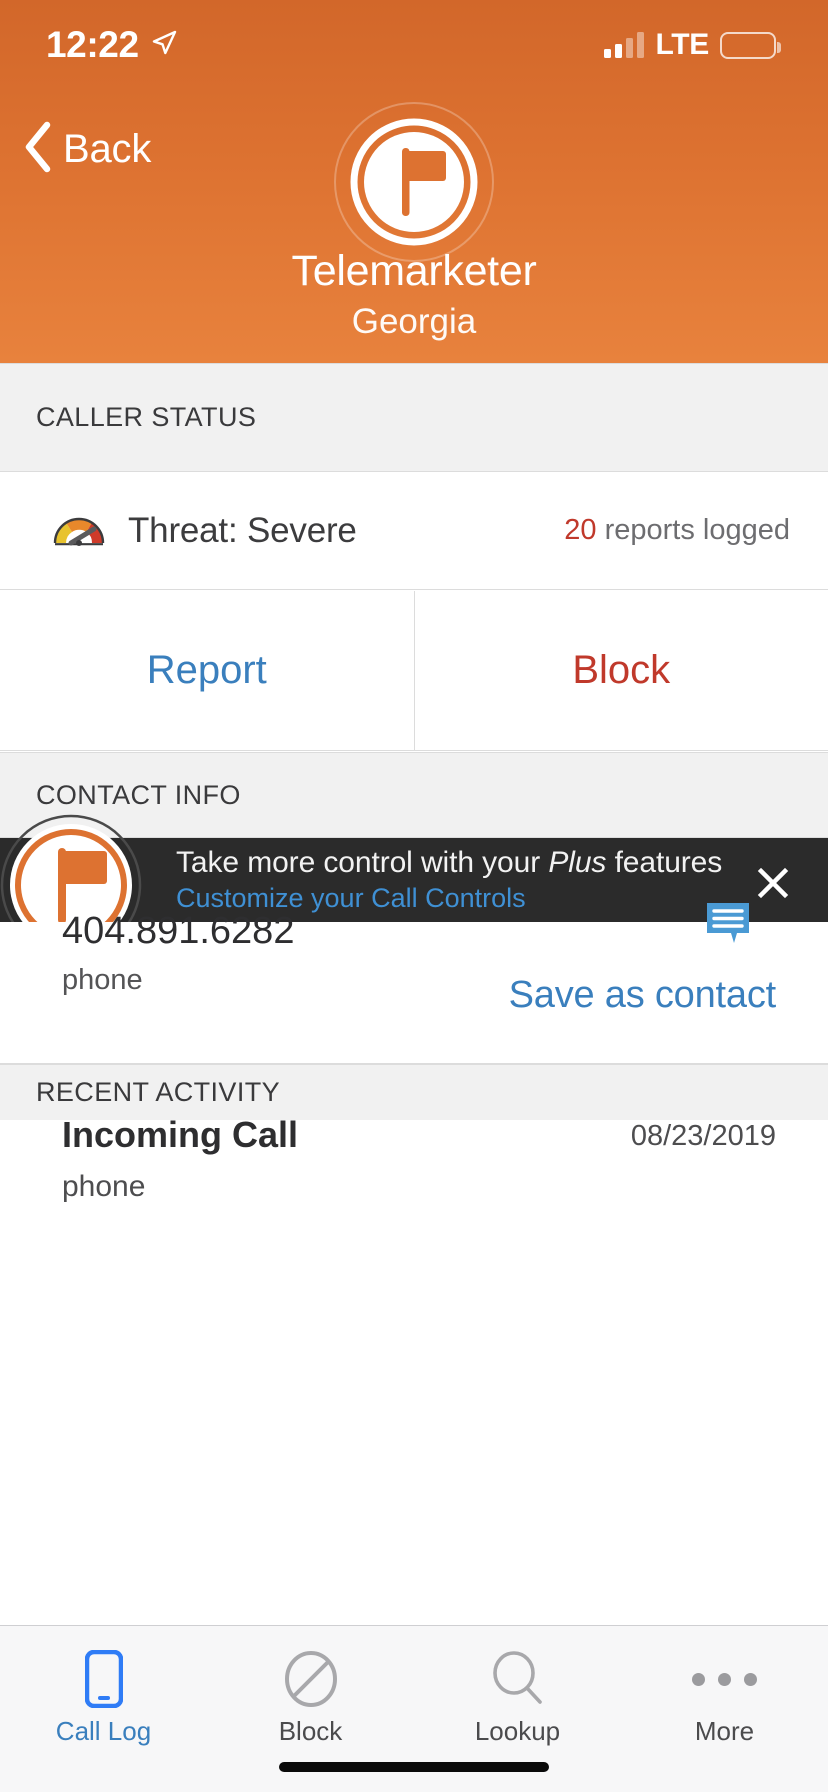 Image resolution: width=828 pixels, height=1792 pixels. Describe the element at coordinates (414, 1767) in the screenshot. I see `home-indicator` at that location.